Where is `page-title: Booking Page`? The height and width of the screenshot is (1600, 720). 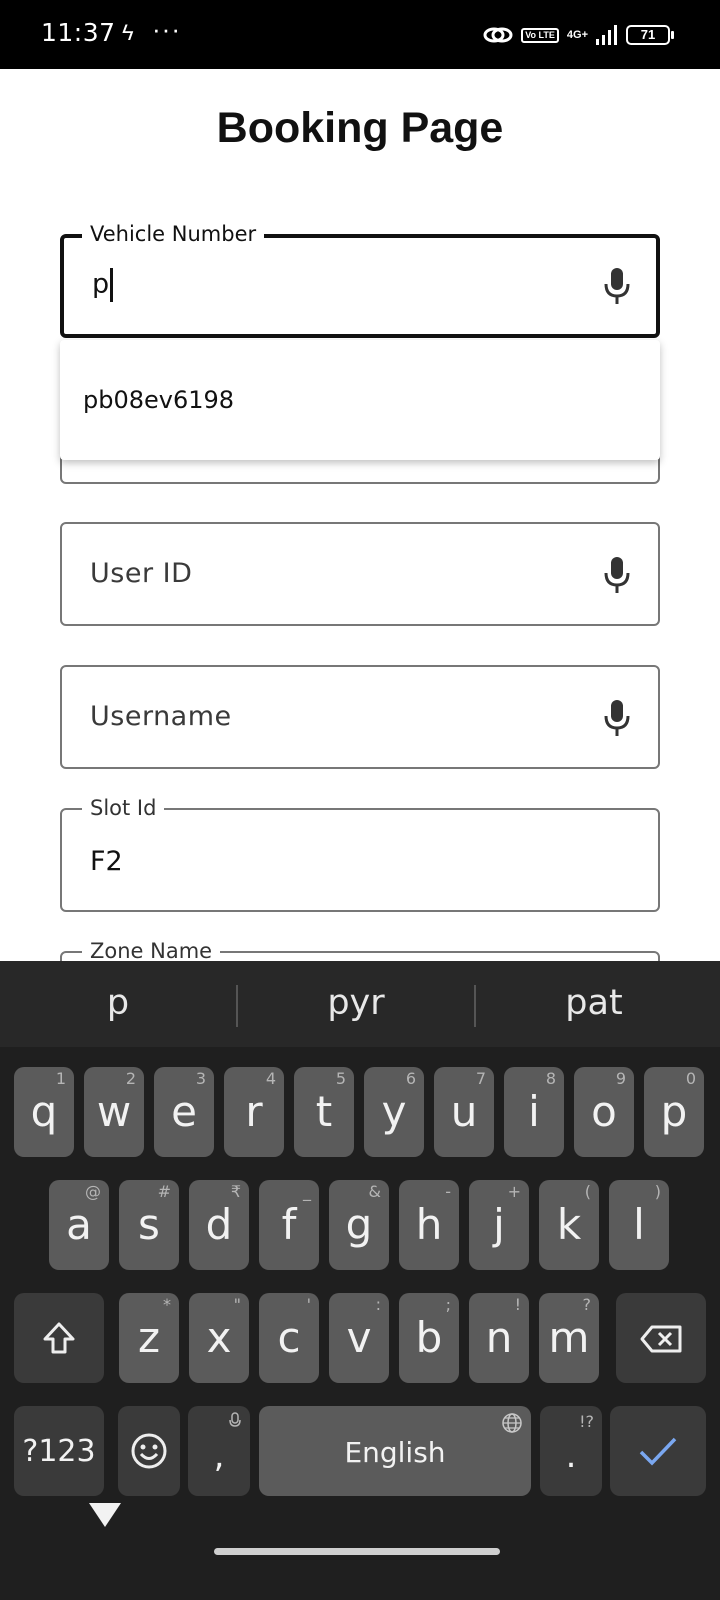
page-title: Booking Page is located at coordinates (360, 128).